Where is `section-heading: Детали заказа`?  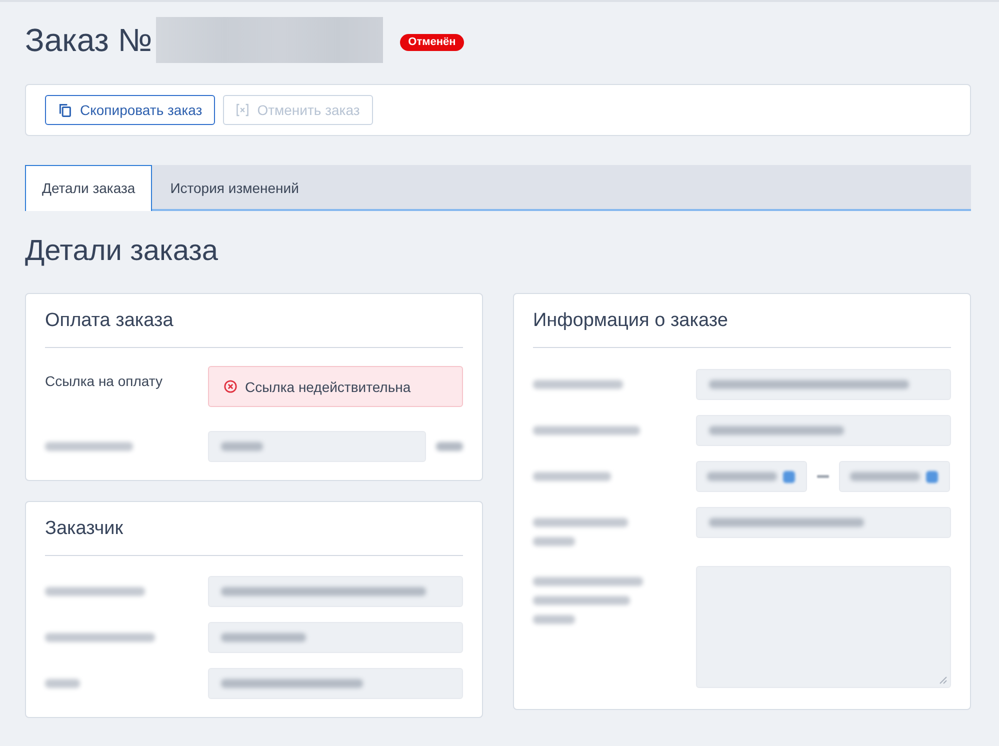
section-heading: Детали заказа is located at coordinates (122, 251).